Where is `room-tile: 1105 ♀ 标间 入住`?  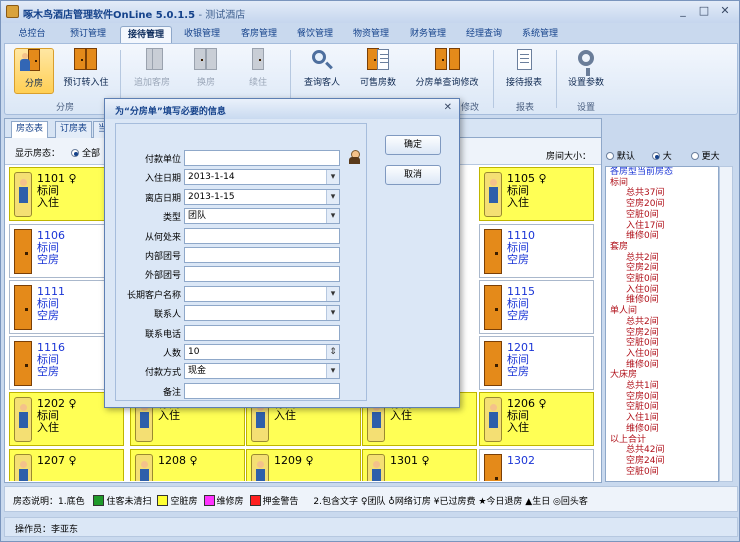
room-tile: 1105 ♀ 标间 入住 is located at coordinates (536, 194).